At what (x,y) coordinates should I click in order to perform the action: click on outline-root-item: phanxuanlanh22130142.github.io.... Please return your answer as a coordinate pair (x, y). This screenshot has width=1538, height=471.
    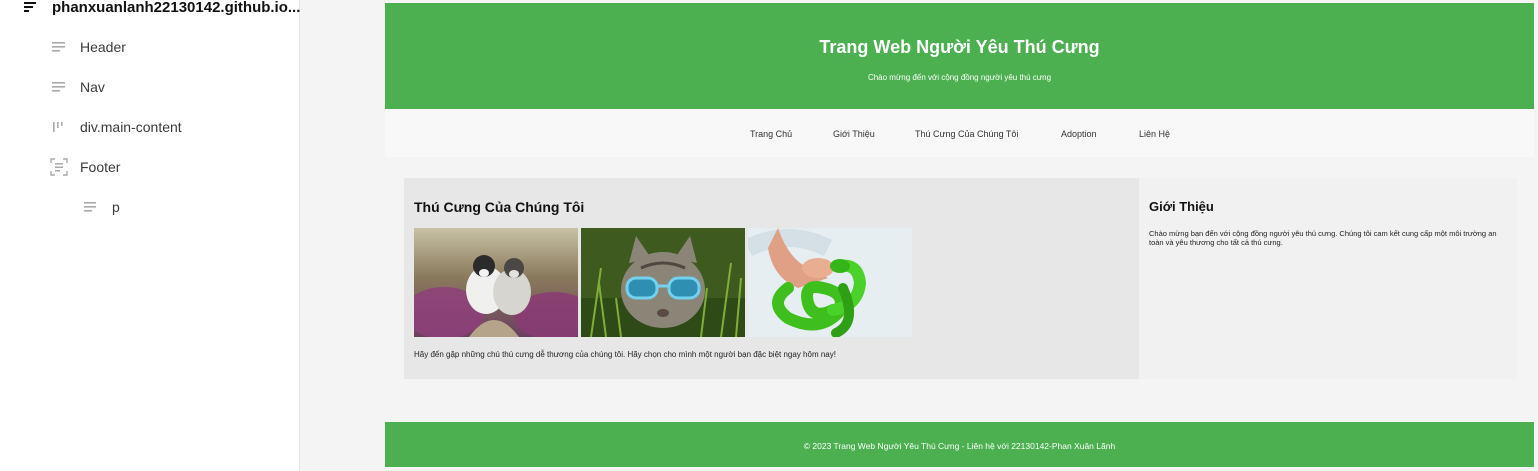
    Looking at the image, I should click on (161, 9).